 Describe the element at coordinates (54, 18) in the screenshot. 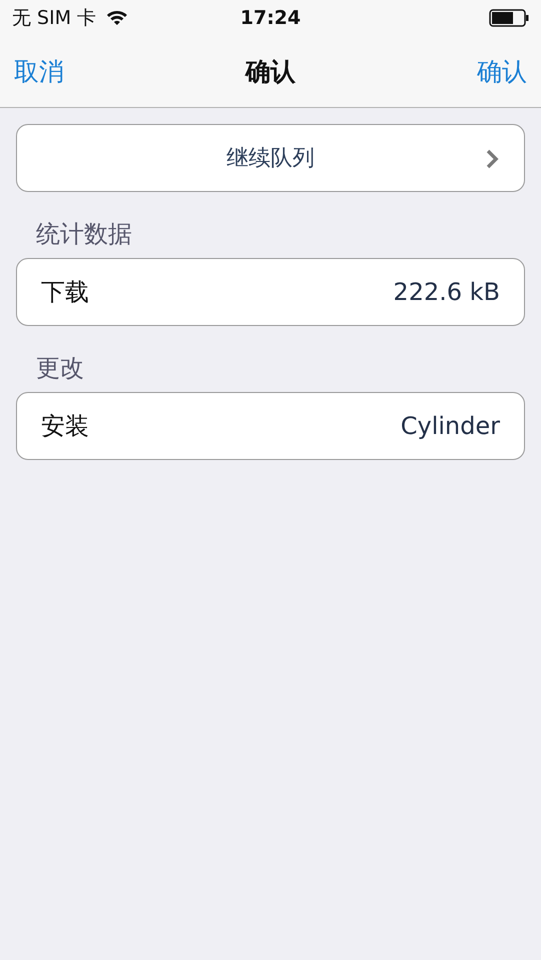

I see `carrier-label: 无 SIM 卡` at that location.